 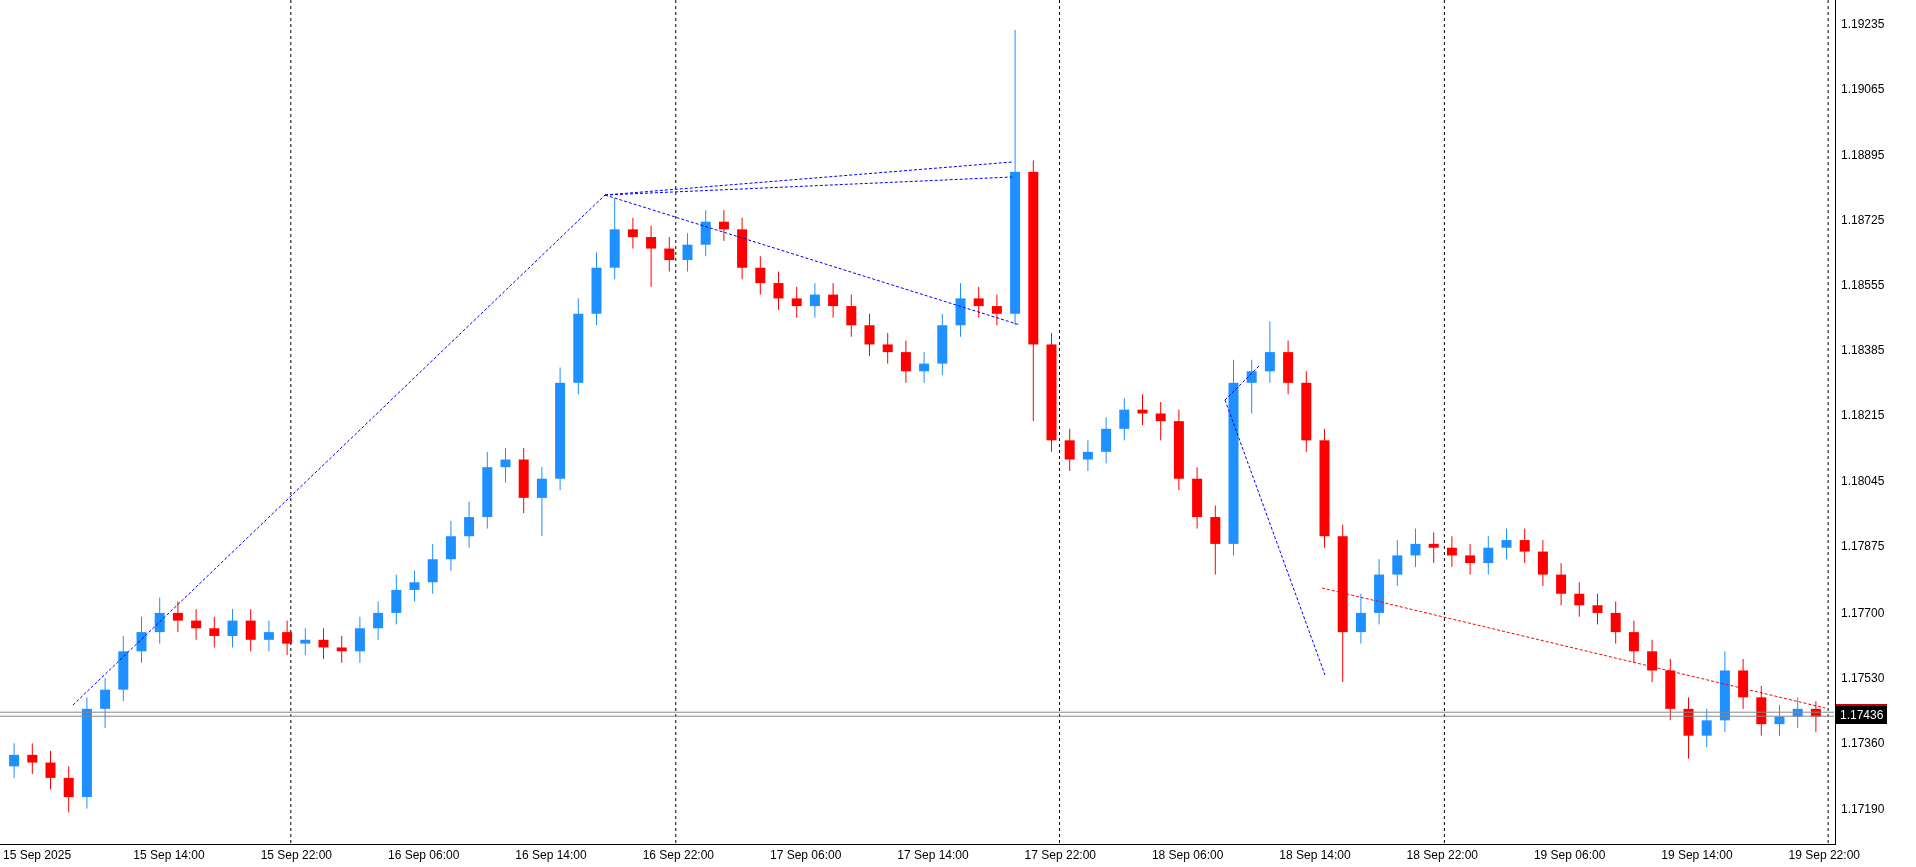 I want to click on time-label: 17 Sep 22:00, so click(x=1060, y=855).